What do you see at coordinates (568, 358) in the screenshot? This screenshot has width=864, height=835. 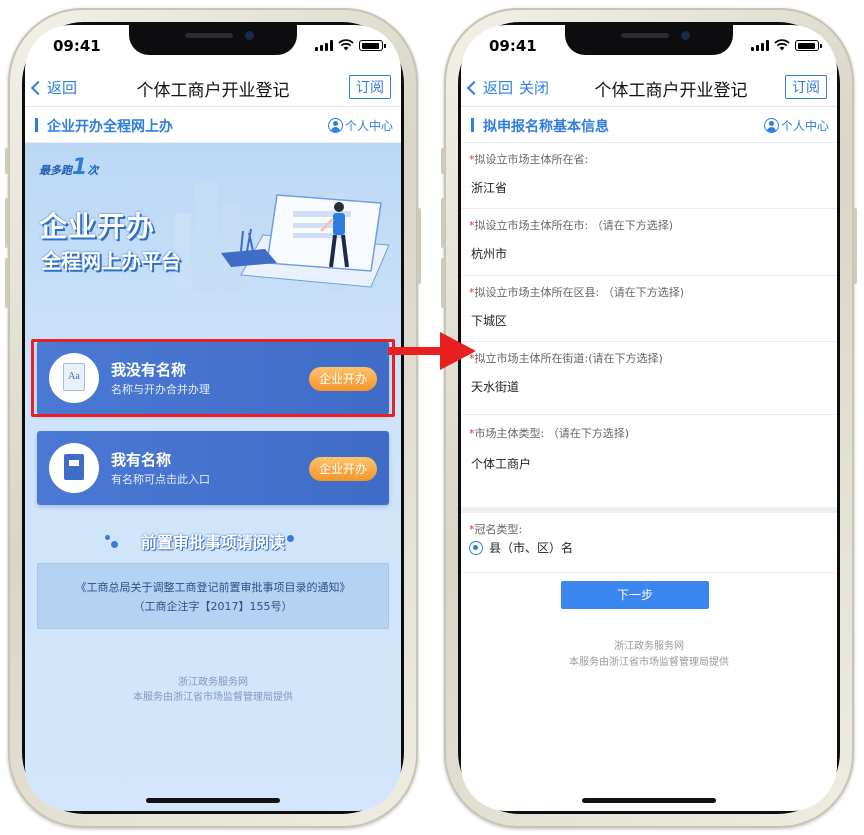 I see `field-label: 拟立市场主体所在街道:(请在下方选择)` at bounding box center [568, 358].